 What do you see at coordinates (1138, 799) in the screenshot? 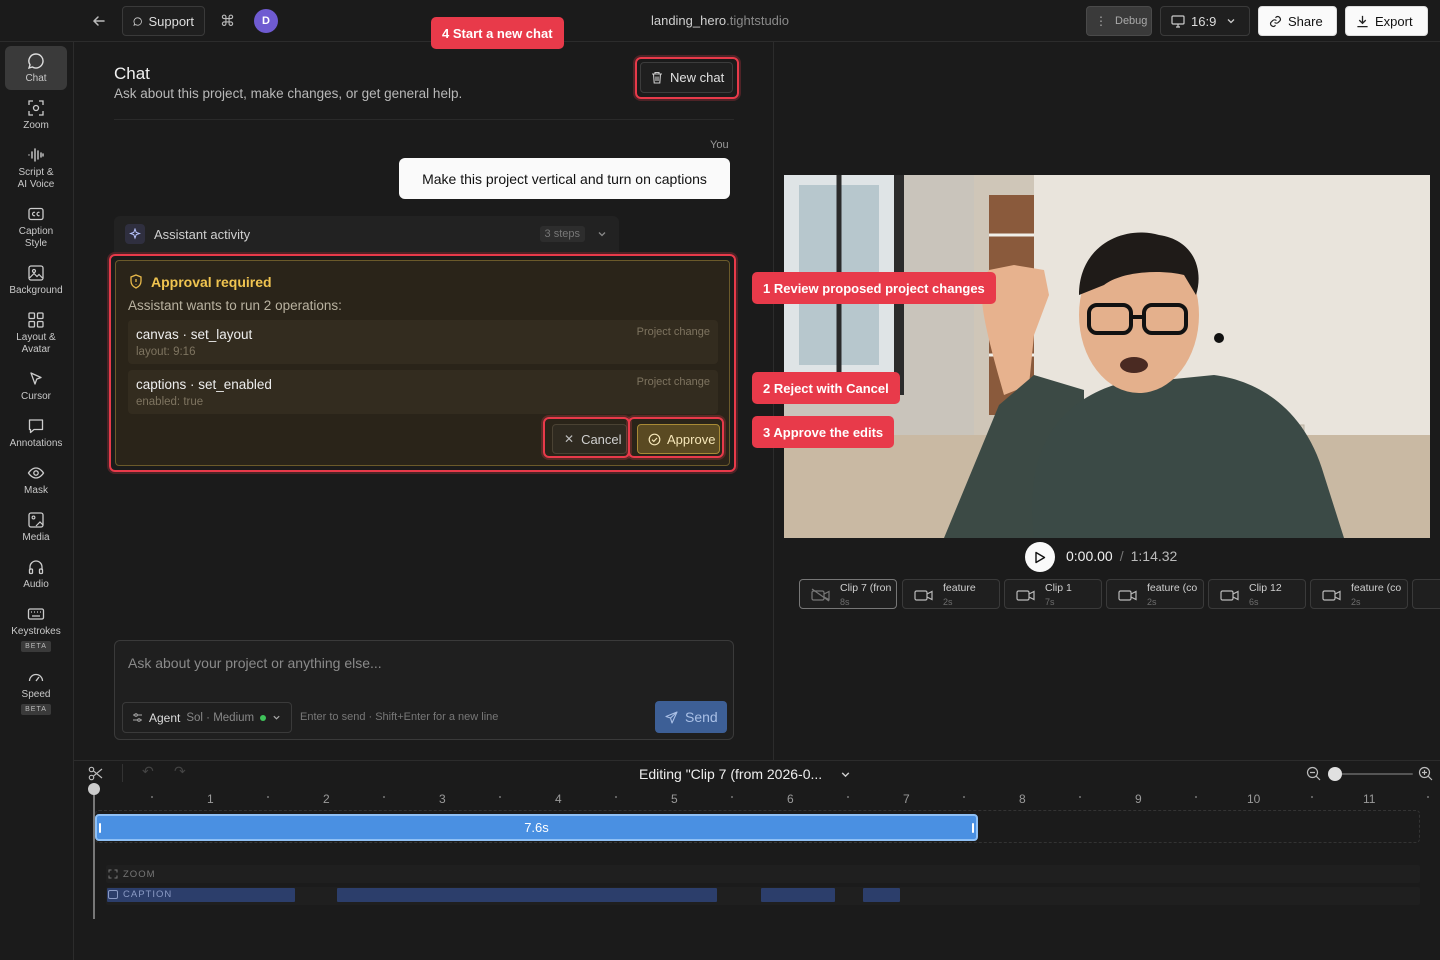
I see `ruler-tick-label: 9` at bounding box center [1138, 799].